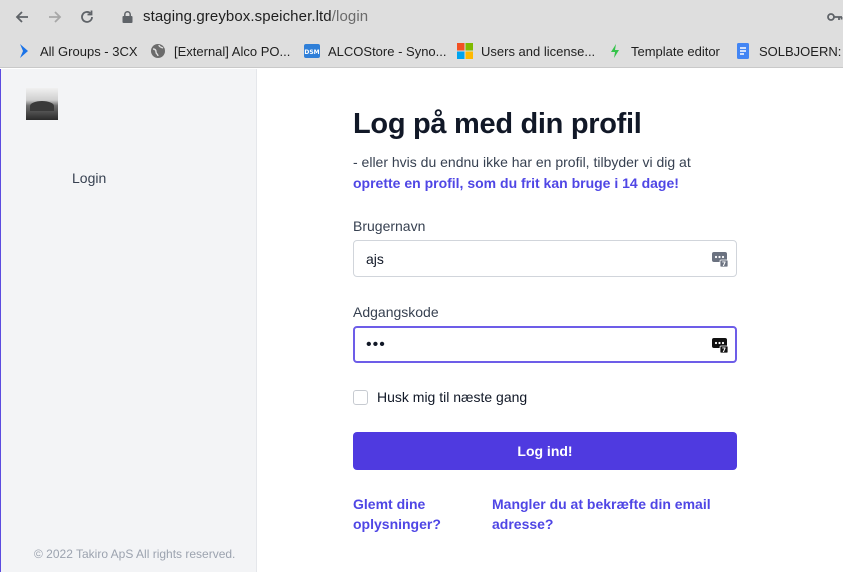 This screenshot has width=843, height=572. I want to click on globe-icon, so click(158, 51).